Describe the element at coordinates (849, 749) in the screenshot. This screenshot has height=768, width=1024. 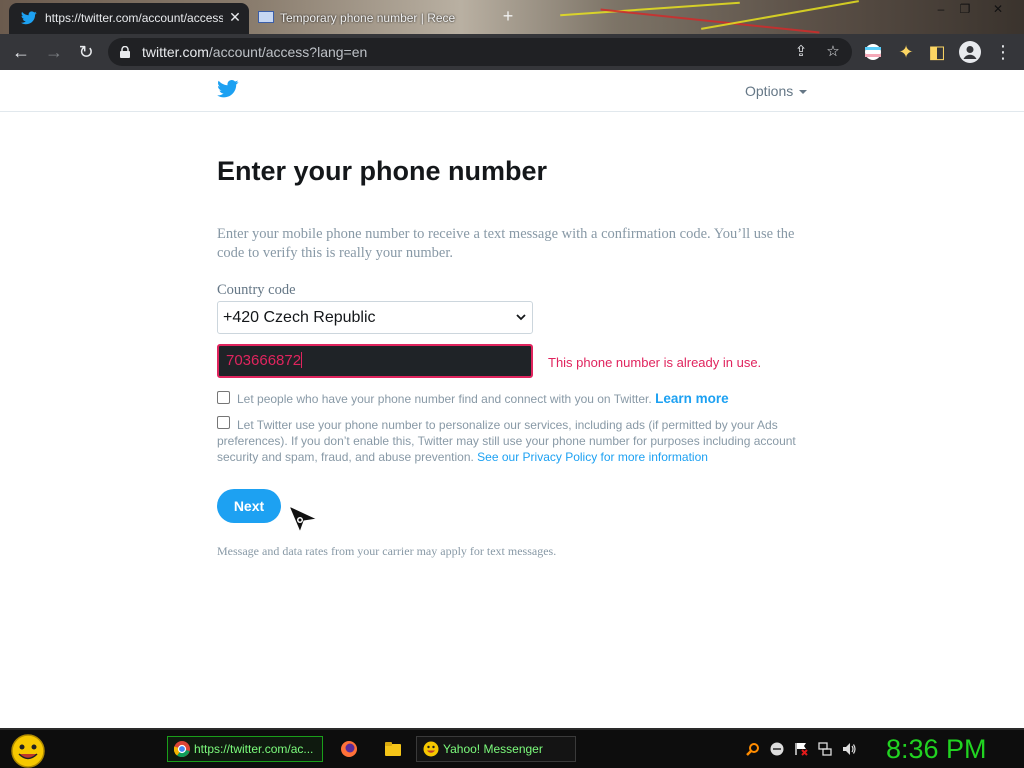
I see `volume-icon` at that location.